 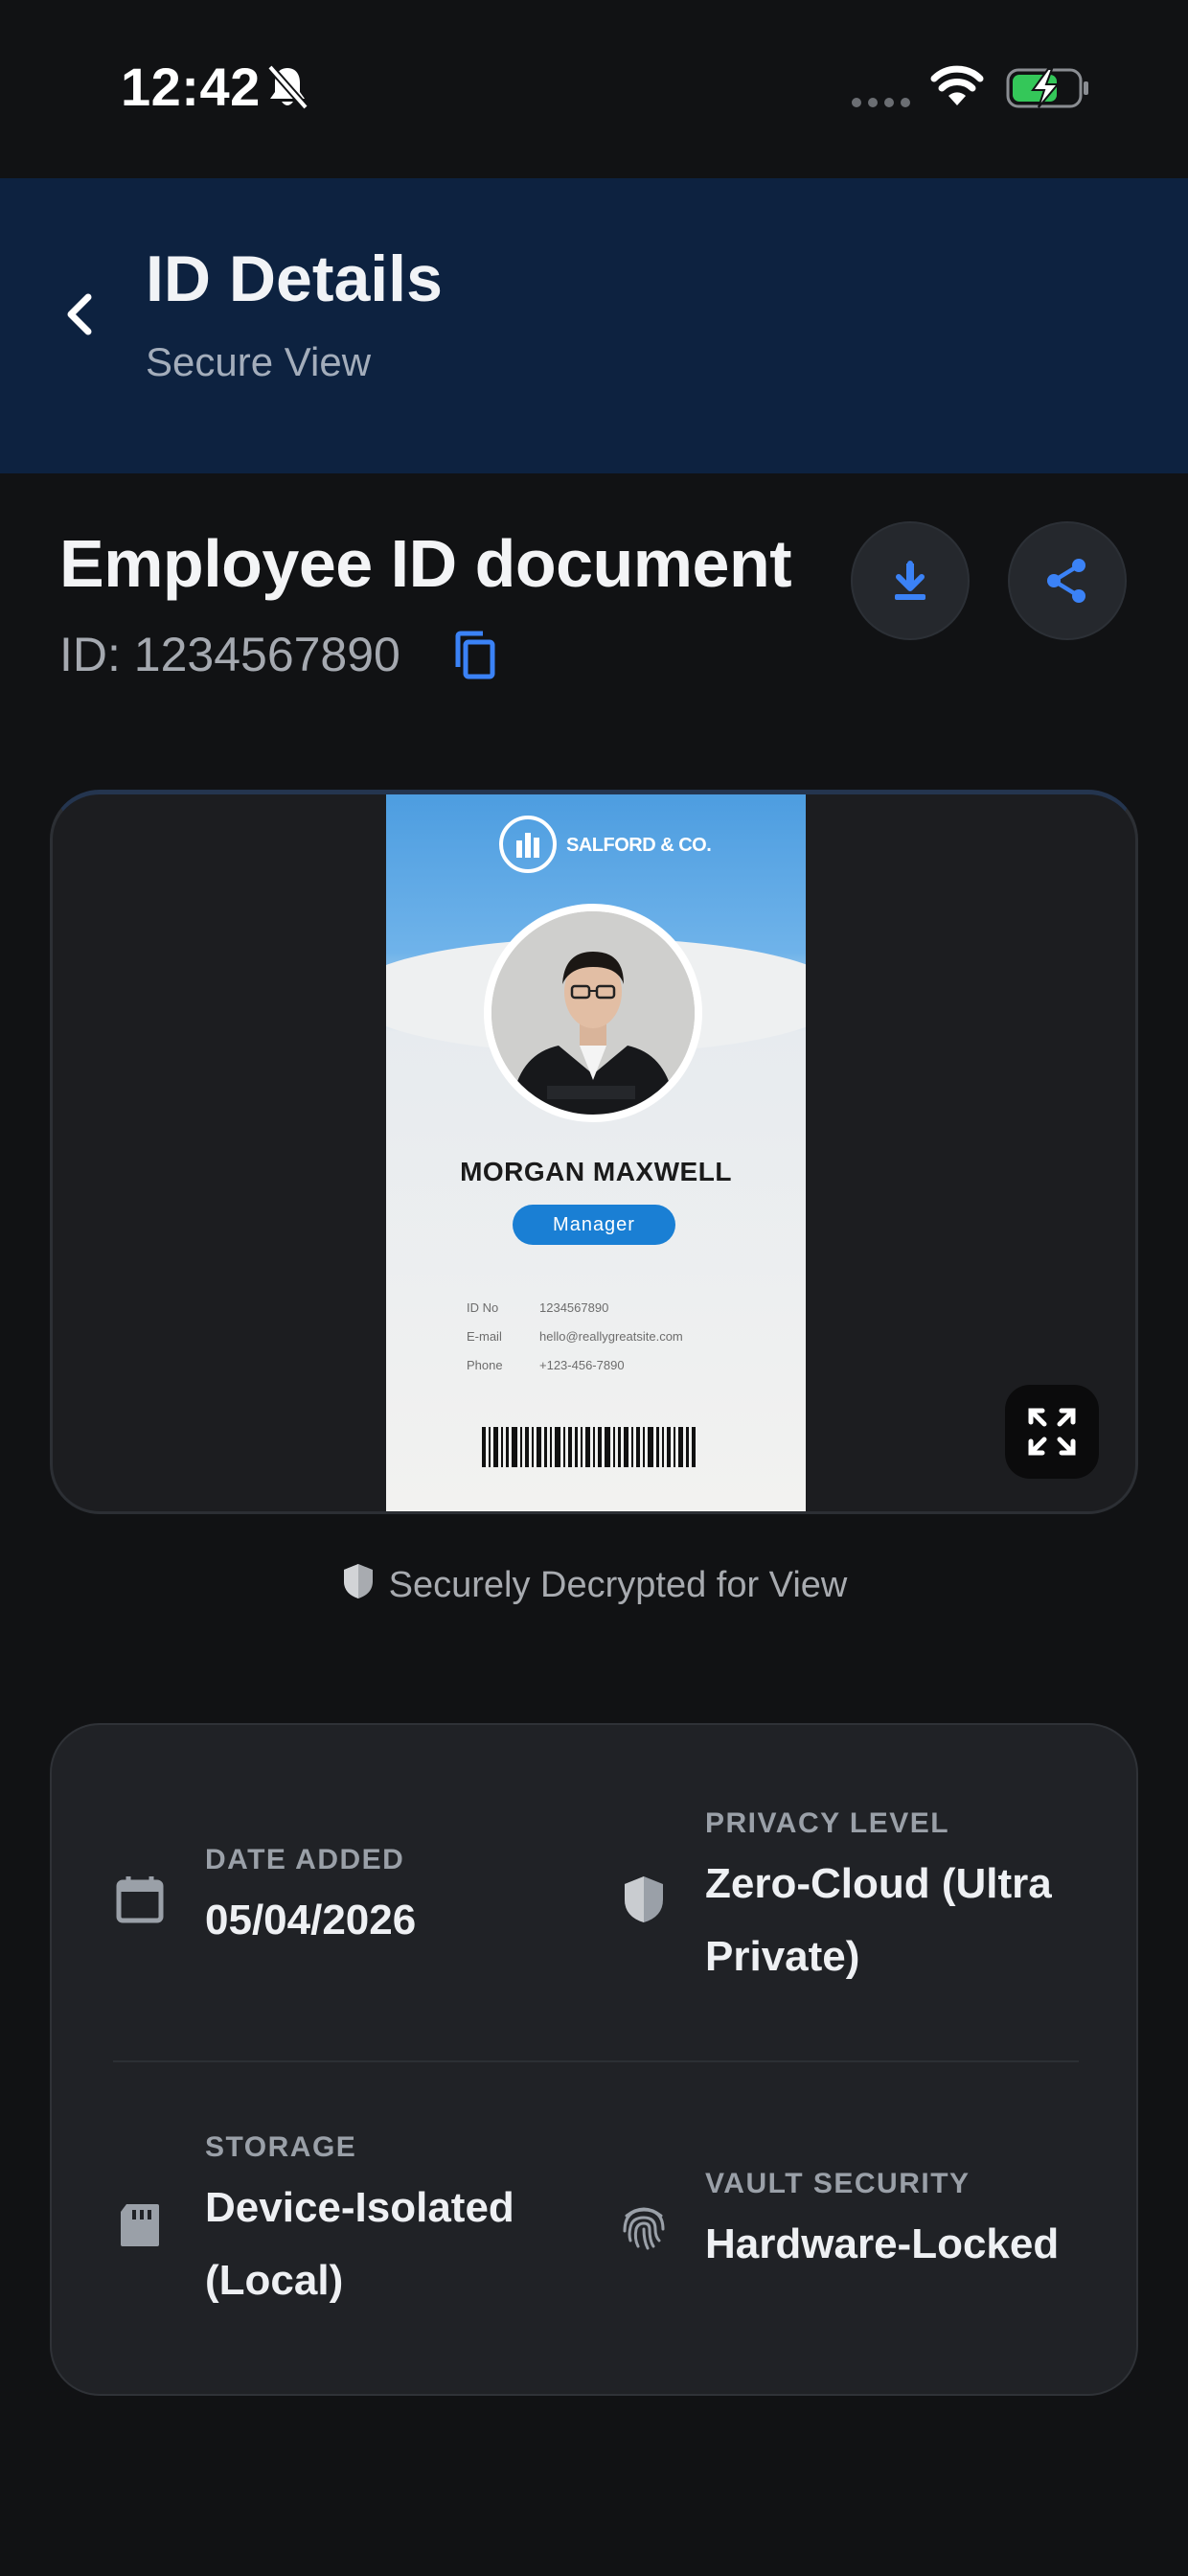 What do you see at coordinates (140, 2225) in the screenshot?
I see `sd-card-icon` at bounding box center [140, 2225].